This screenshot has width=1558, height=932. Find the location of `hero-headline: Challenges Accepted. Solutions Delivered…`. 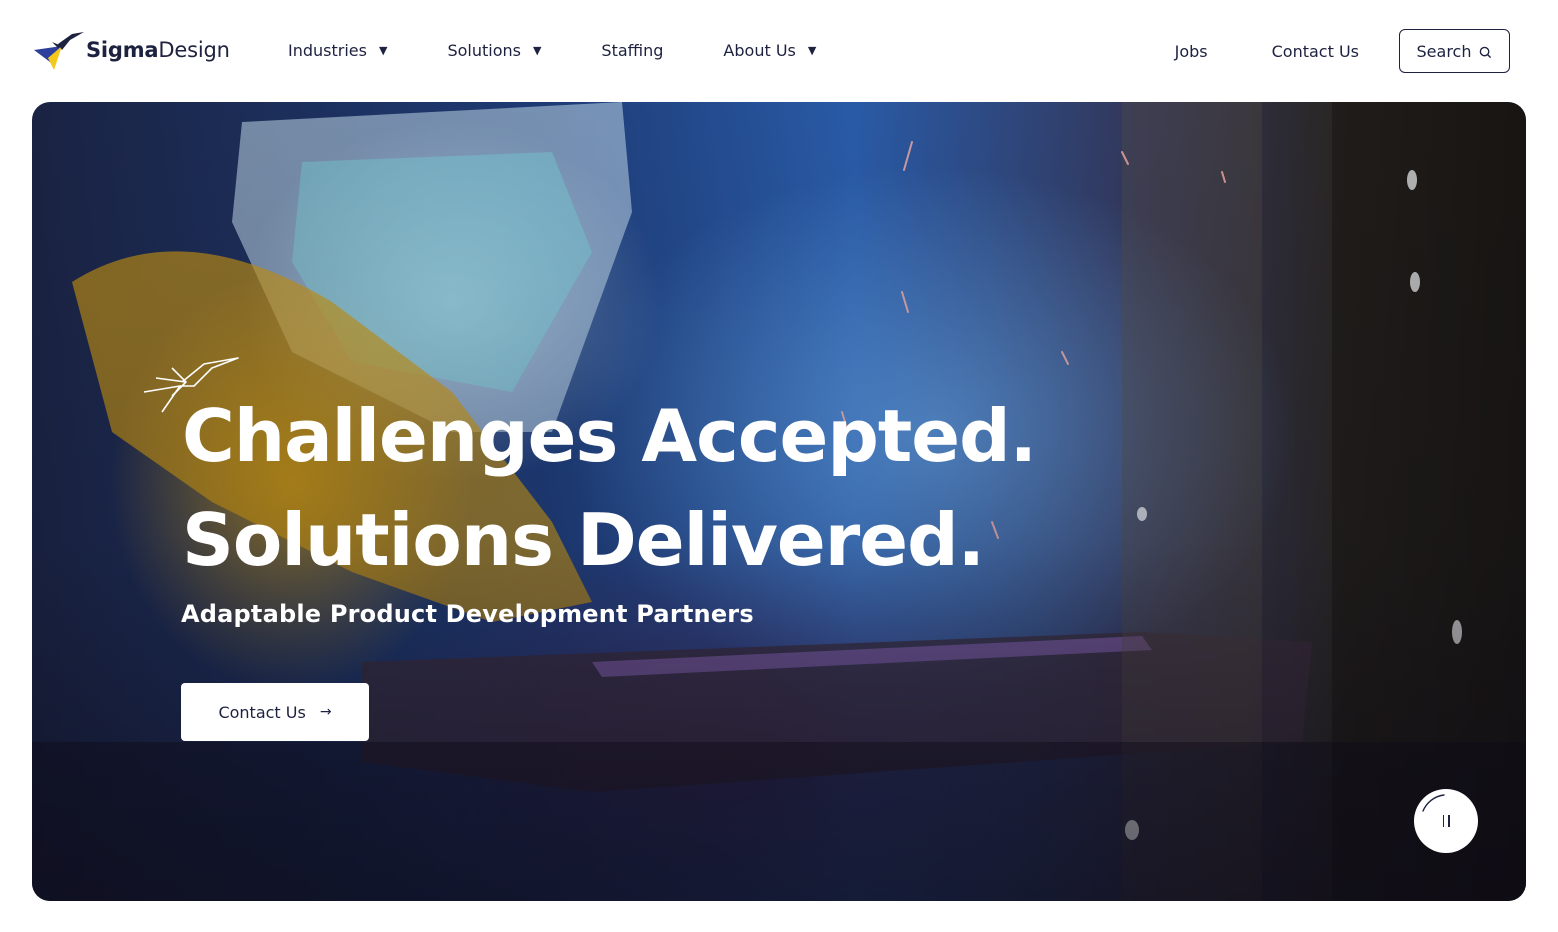

hero-headline: Challenges Accepted. Solutions Delivered… is located at coordinates (682, 488).